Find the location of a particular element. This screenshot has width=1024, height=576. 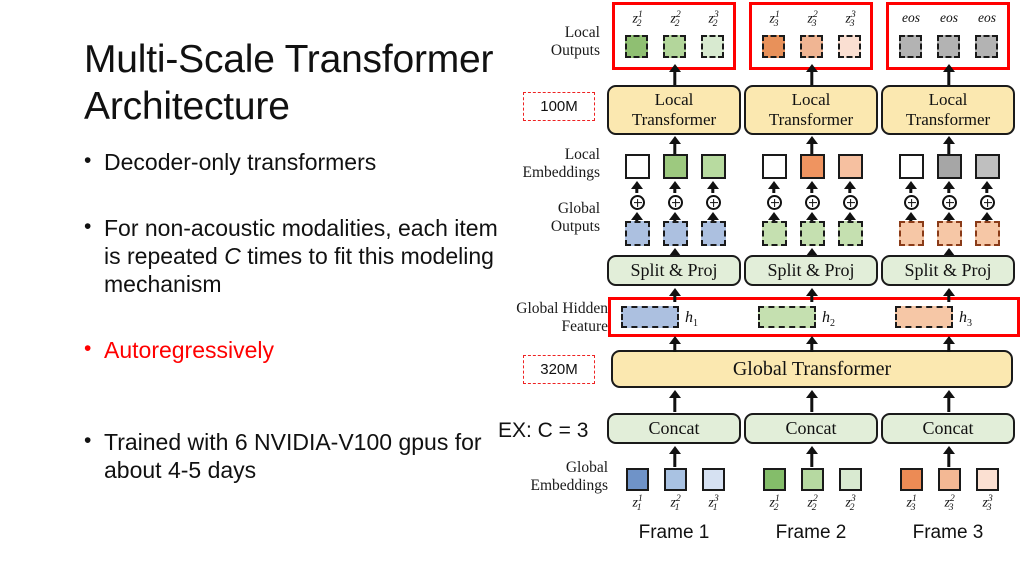

arrow-hidden-to-split-1-shaft is located at coordinates (675, 298).